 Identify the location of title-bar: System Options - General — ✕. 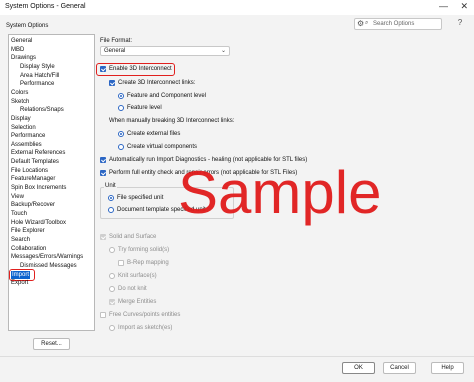
(237, 7).